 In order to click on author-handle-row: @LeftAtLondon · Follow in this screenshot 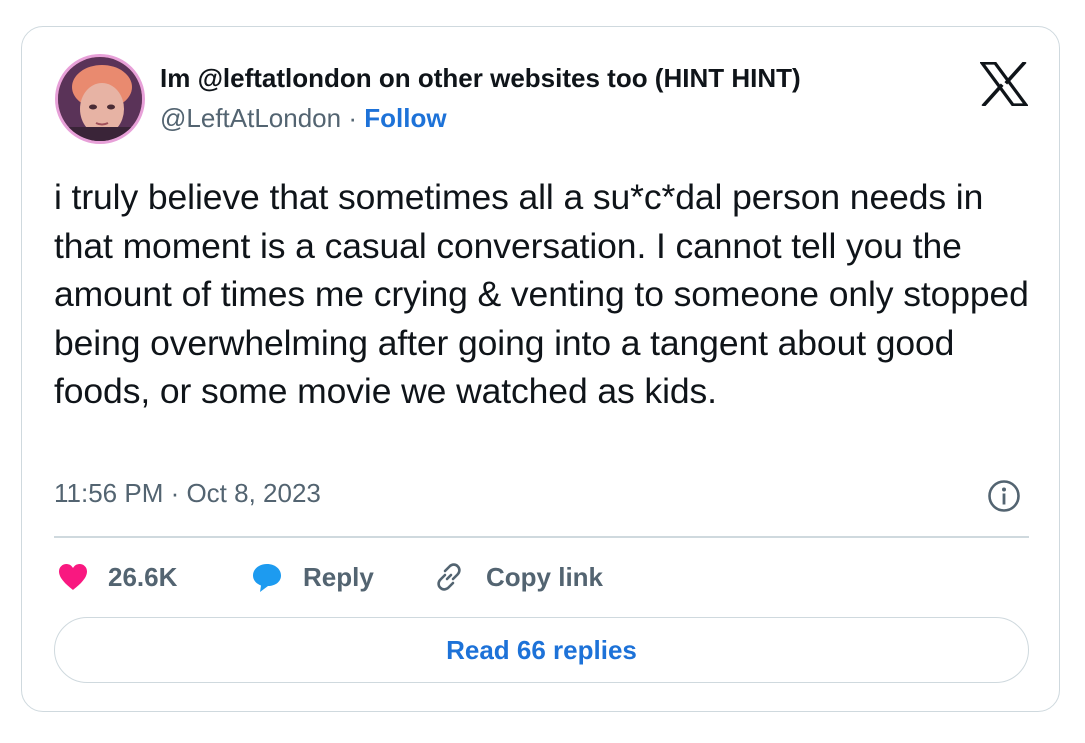, I will do `click(303, 118)`.